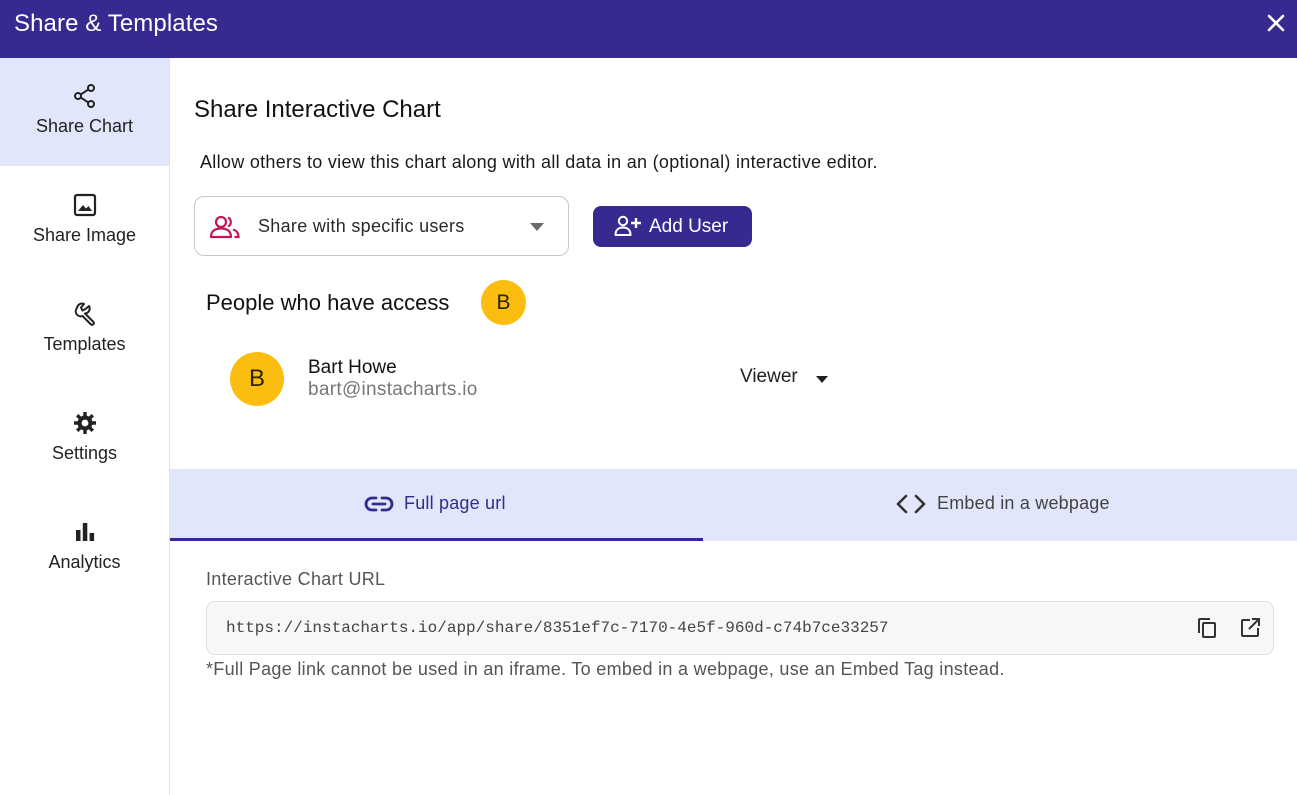 This screenshot has width=1297, height=795. I want to click on sidebar-item-label: Templates, so click(84, 344).